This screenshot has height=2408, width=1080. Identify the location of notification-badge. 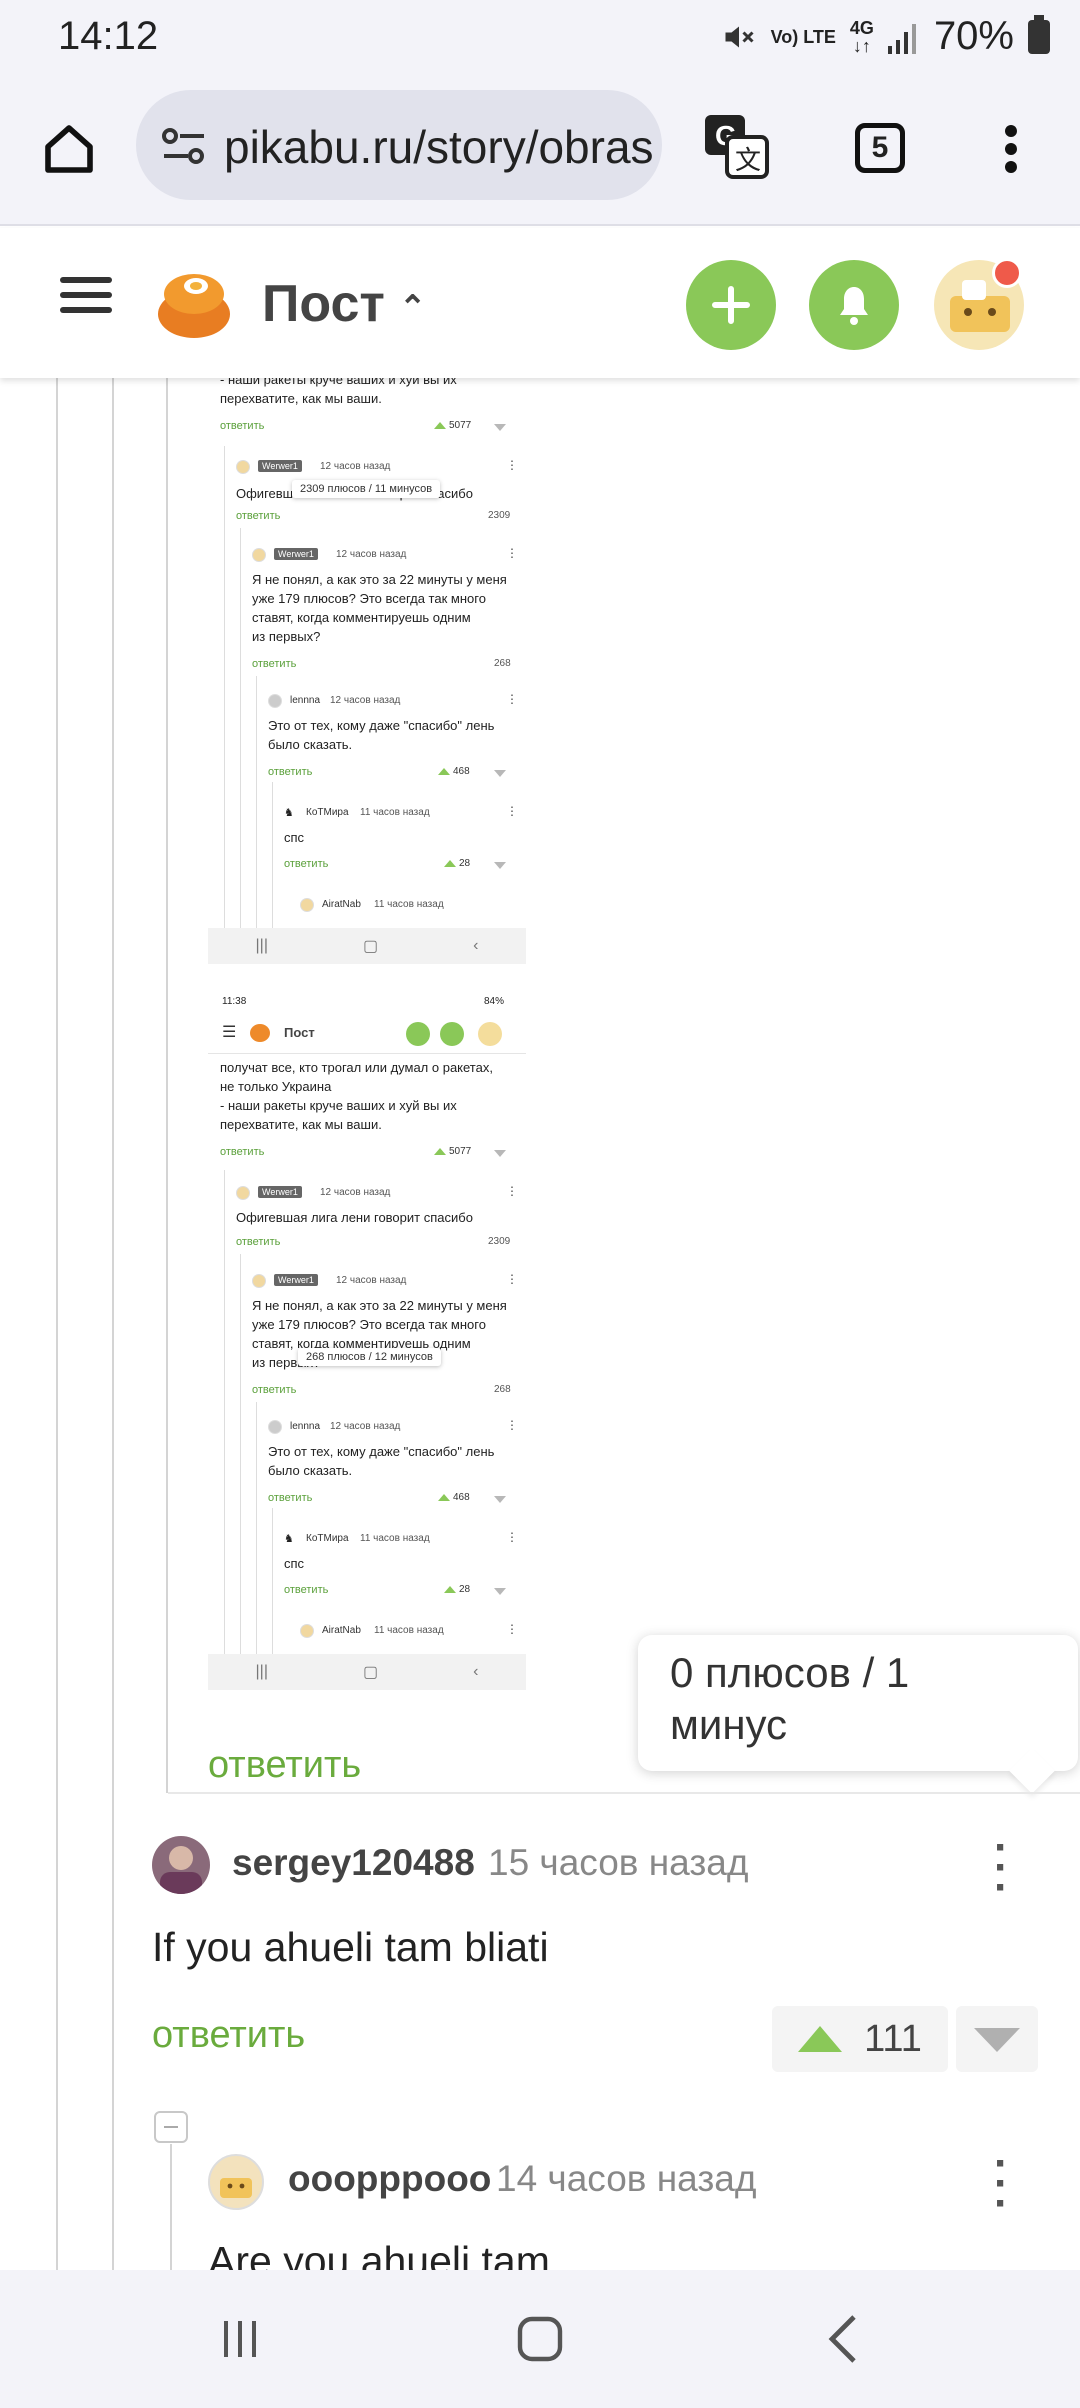
(1007, 273).